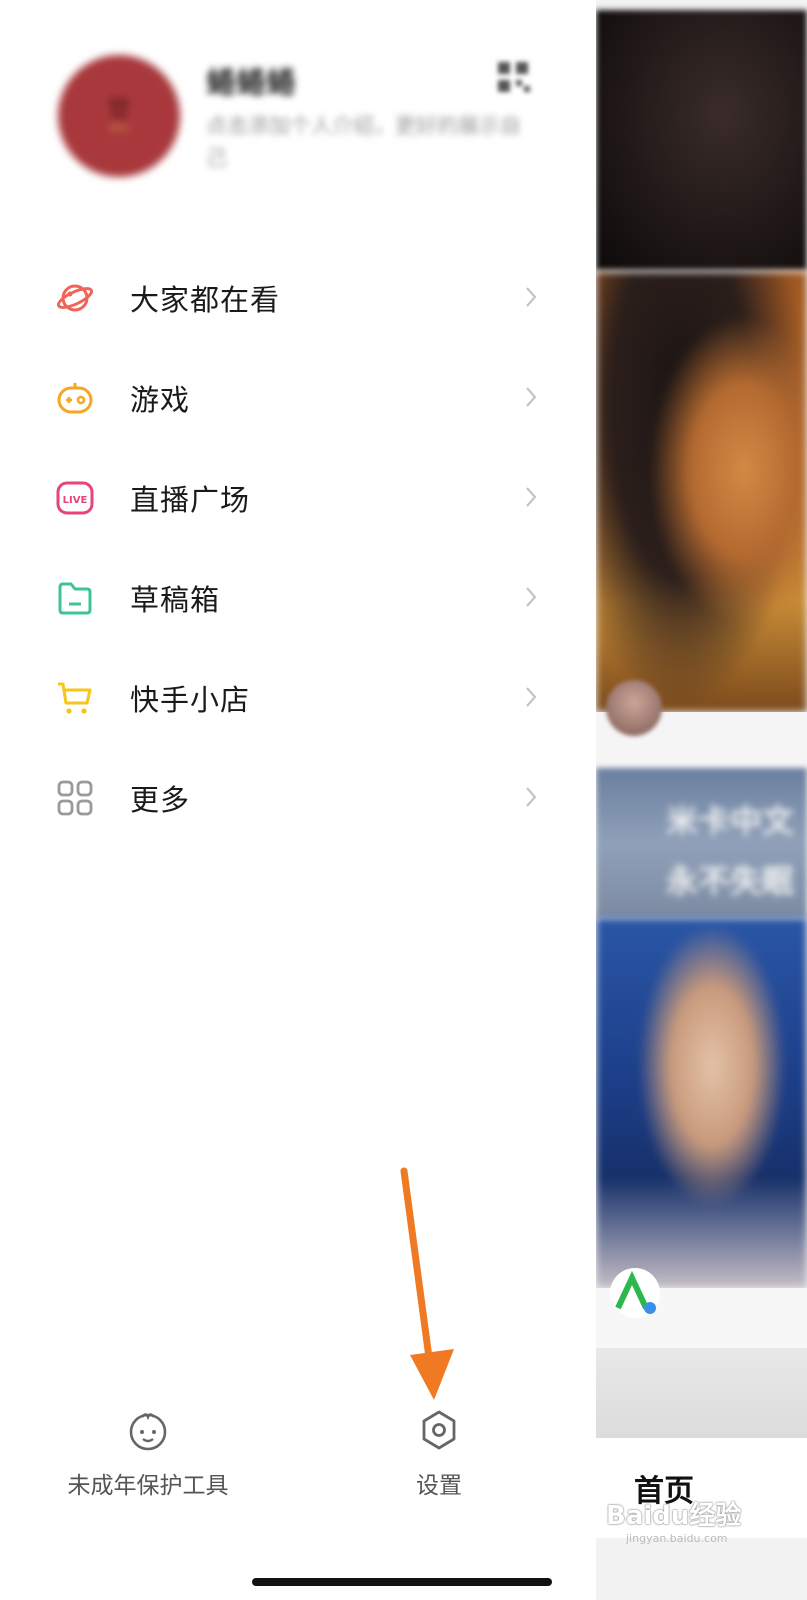 This screenshot has height=1600, width=807. What do you see at coordinates (298, 597) in the screenshot?
I see `menu-item-drafts: 草稿箱` at bounding box center [298, 597].